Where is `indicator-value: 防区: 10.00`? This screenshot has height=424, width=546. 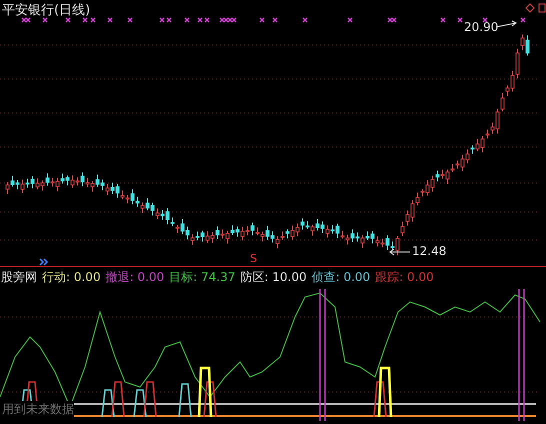
indicator-value: 防区: 10.00 is located at coordinates (273, 277).